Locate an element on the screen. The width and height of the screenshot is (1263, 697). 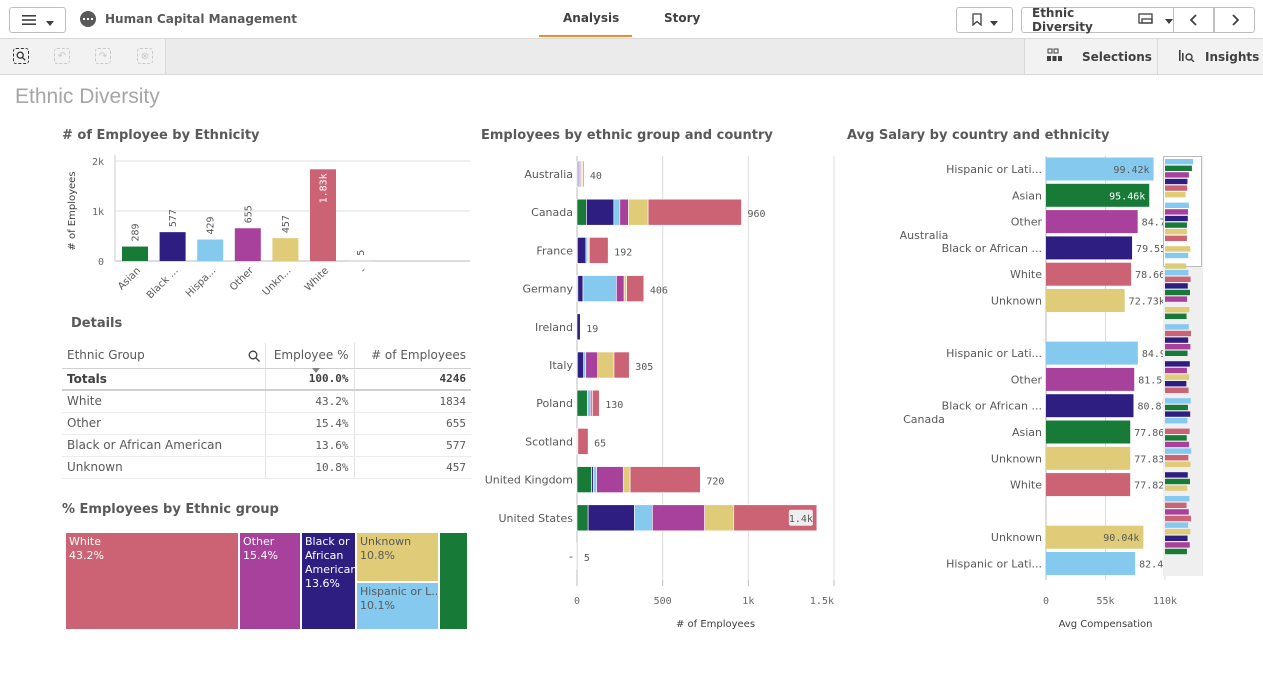
tab-analysis: Analysis is located at coordinates (591, 18).